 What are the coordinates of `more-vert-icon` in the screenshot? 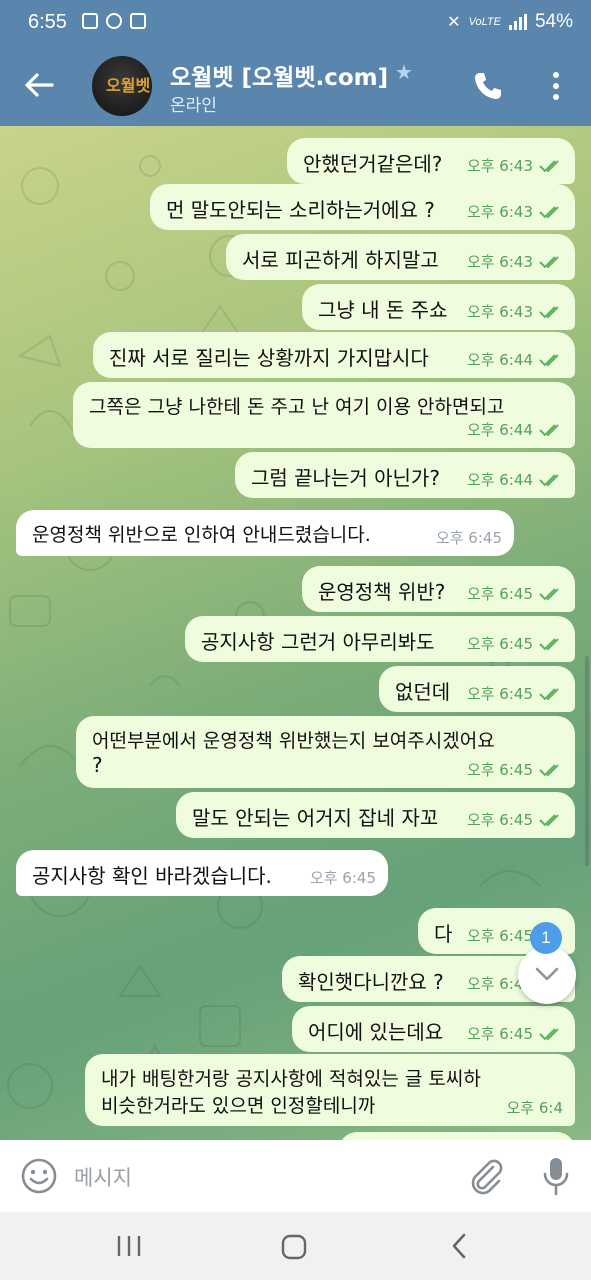 It's located at (556, 86).